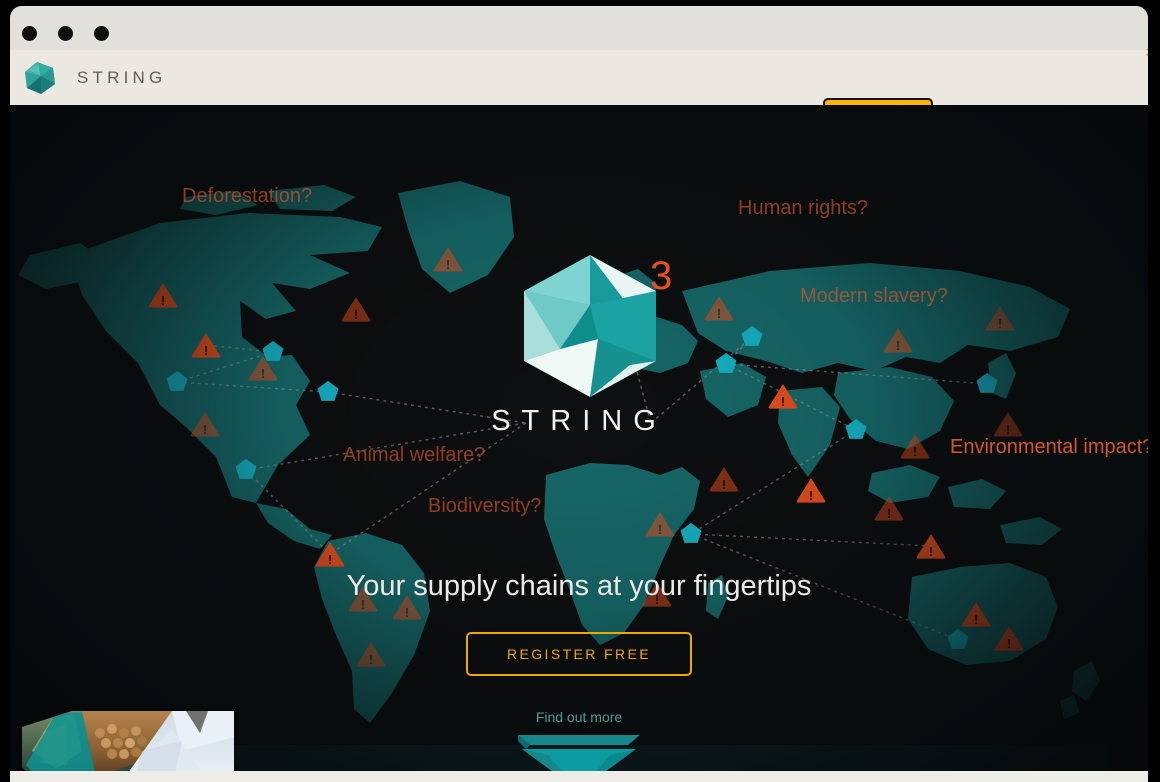 Image resolution: width=1160 pixels, height=782 pixels. What do you see at coordinates (803, 208) in the screenshot?
I see `map-label-human-rights: Human rights?` at bounding box center [803, 208].